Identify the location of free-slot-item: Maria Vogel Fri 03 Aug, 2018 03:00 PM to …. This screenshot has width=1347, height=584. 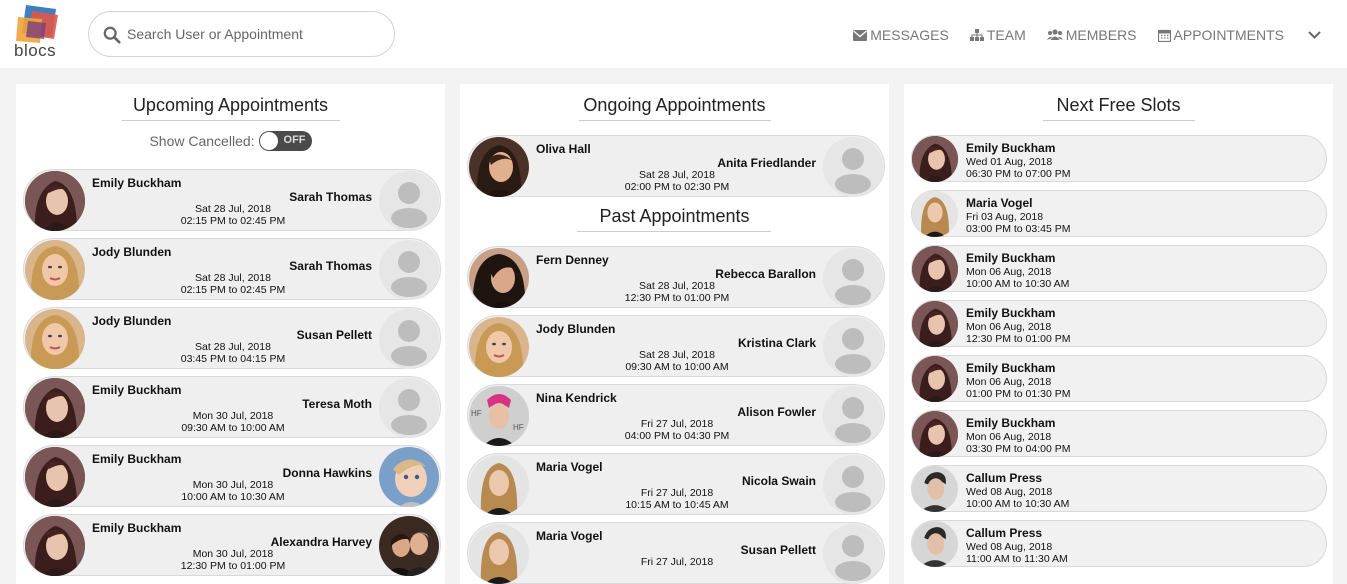
(1119, 213).